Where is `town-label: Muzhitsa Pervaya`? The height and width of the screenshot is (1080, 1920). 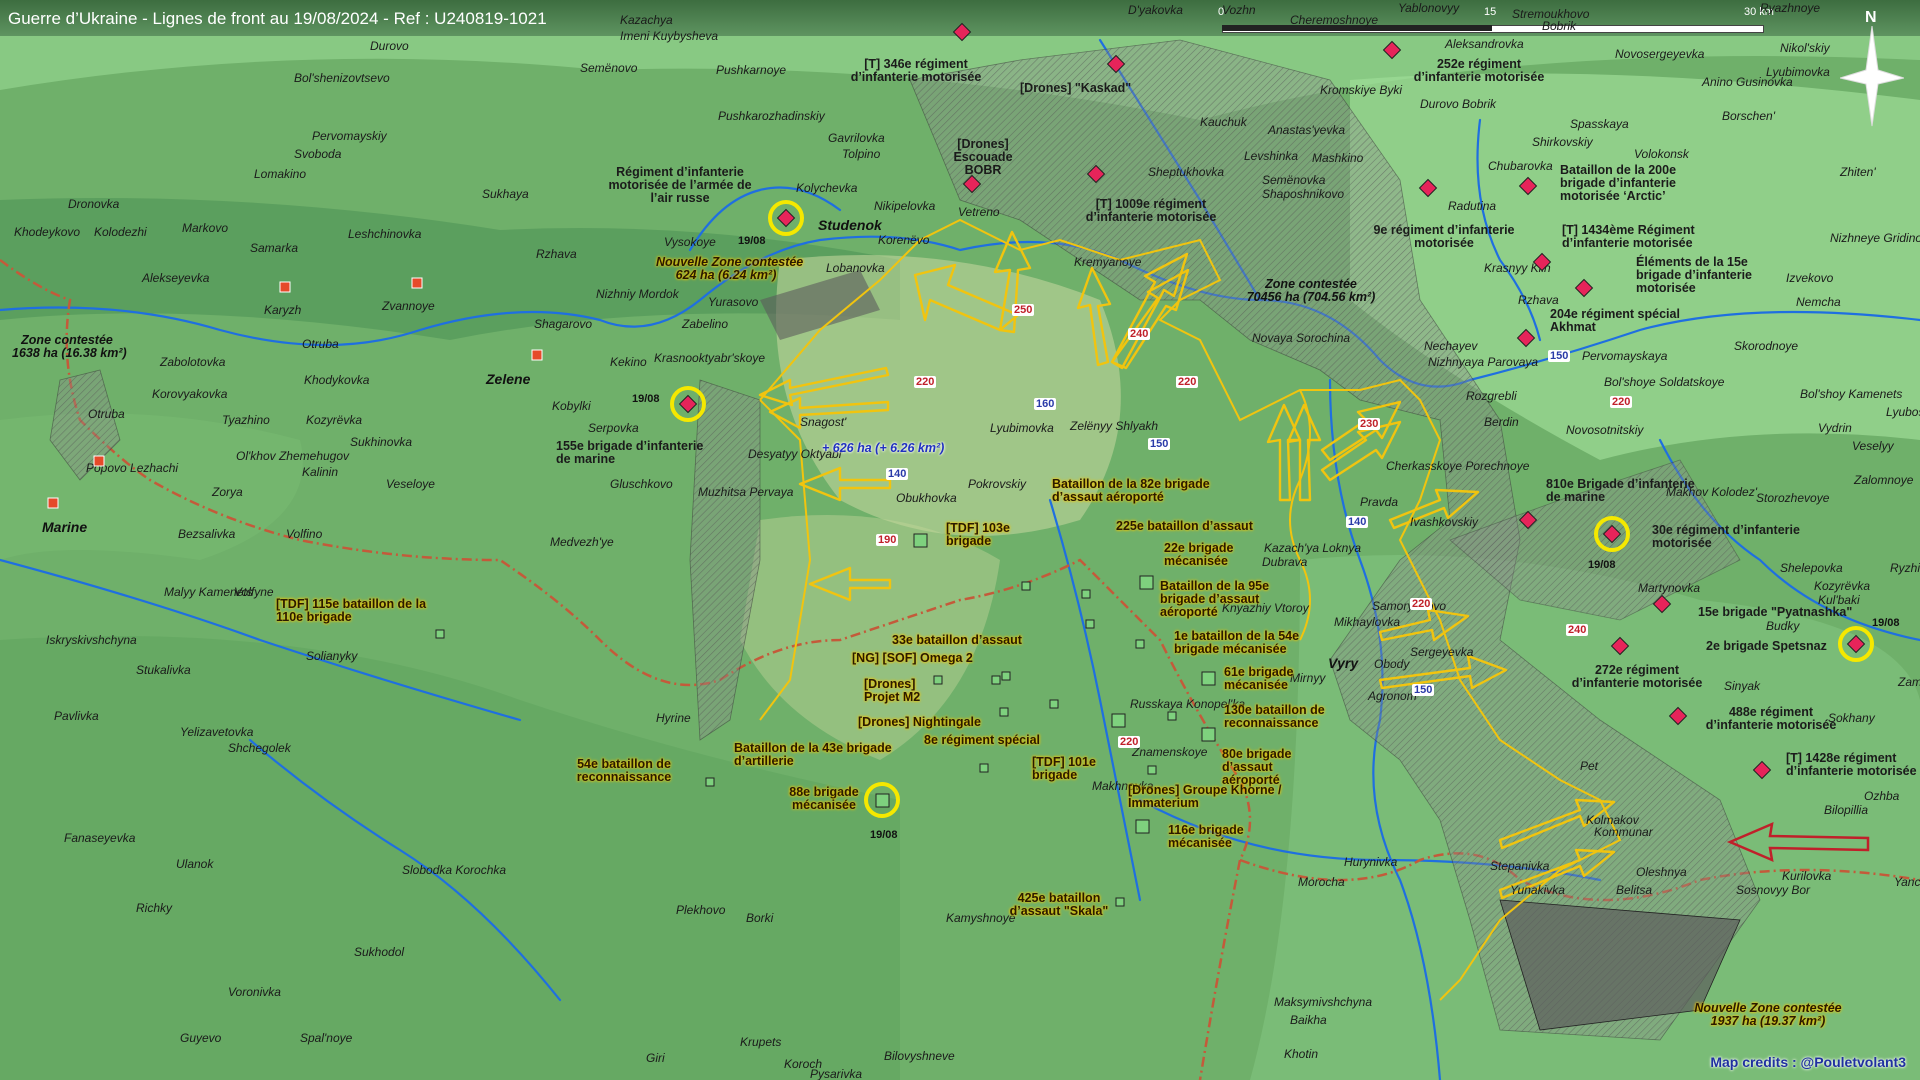
town-label: Muzhitsa Pervaya is located at coordinates (746, 492).